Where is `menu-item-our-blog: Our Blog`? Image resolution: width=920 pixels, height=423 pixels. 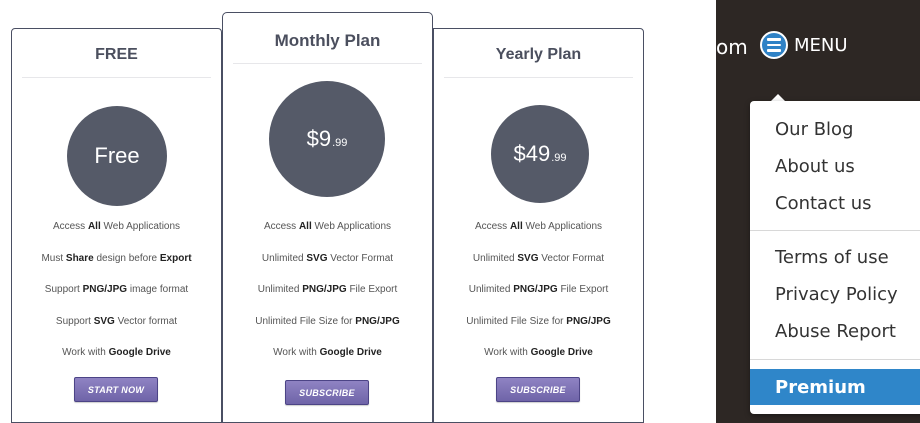 menu-item-our-blog: Our Blog is located at coordinates (814, 129).